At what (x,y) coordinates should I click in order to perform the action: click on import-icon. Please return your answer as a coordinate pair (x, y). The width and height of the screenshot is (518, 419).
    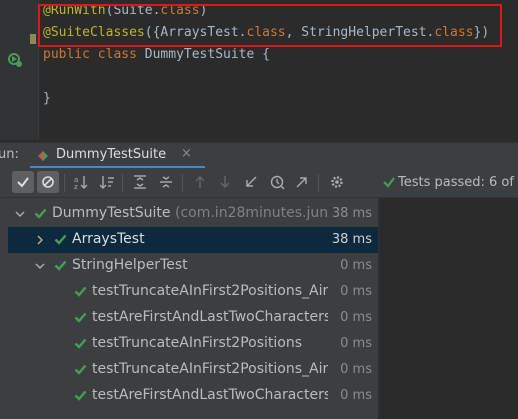
    Looking at the image, I should click on (251, 181).